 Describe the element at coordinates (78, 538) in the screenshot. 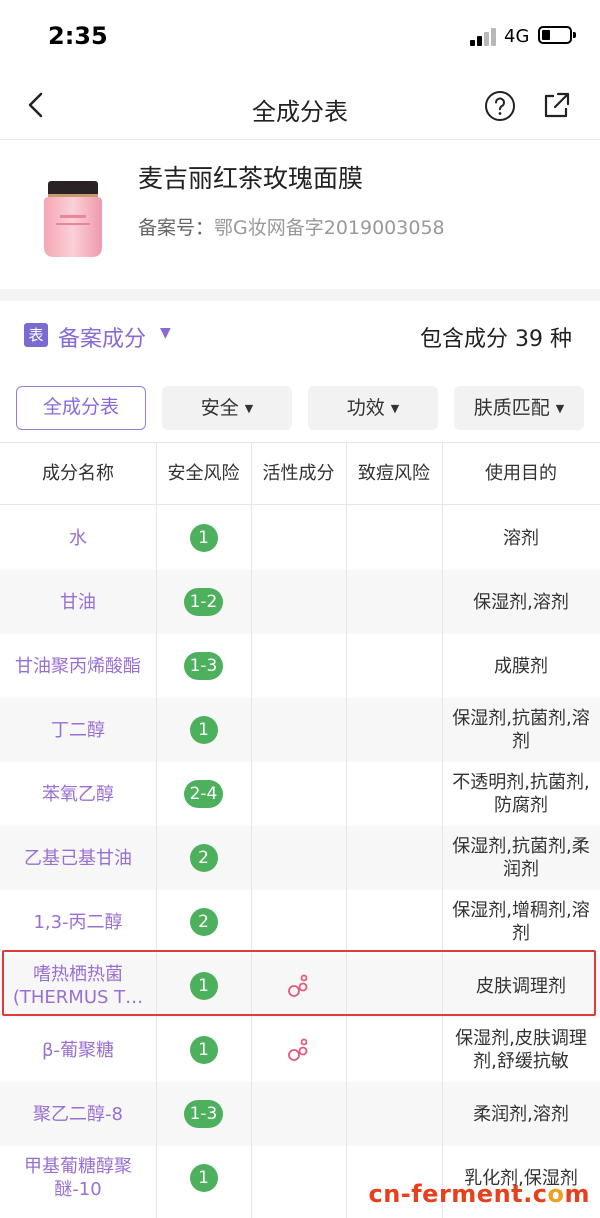

I see `ingredient-name: 水` at that location.